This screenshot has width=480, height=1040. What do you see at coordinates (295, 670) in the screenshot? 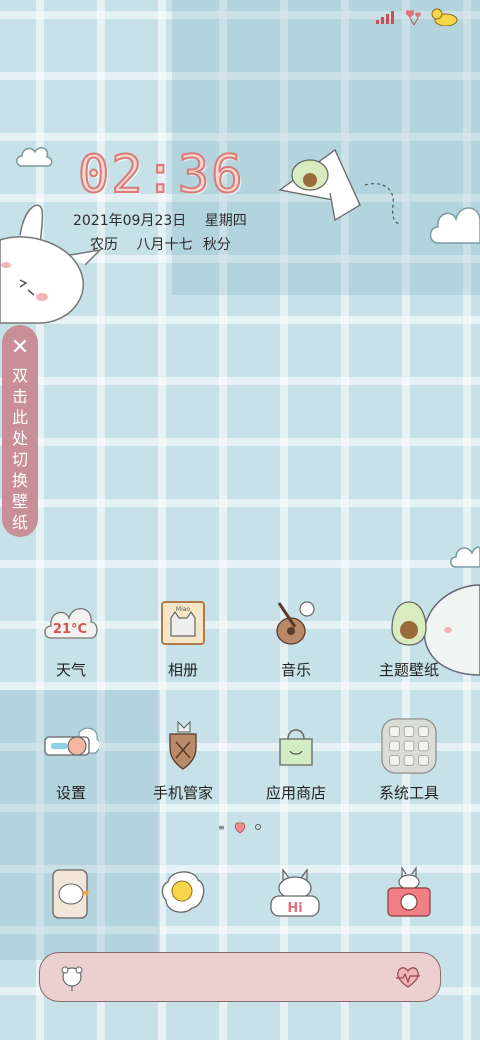
I see `app-label: 音乐` at bounding box center [295, 670].